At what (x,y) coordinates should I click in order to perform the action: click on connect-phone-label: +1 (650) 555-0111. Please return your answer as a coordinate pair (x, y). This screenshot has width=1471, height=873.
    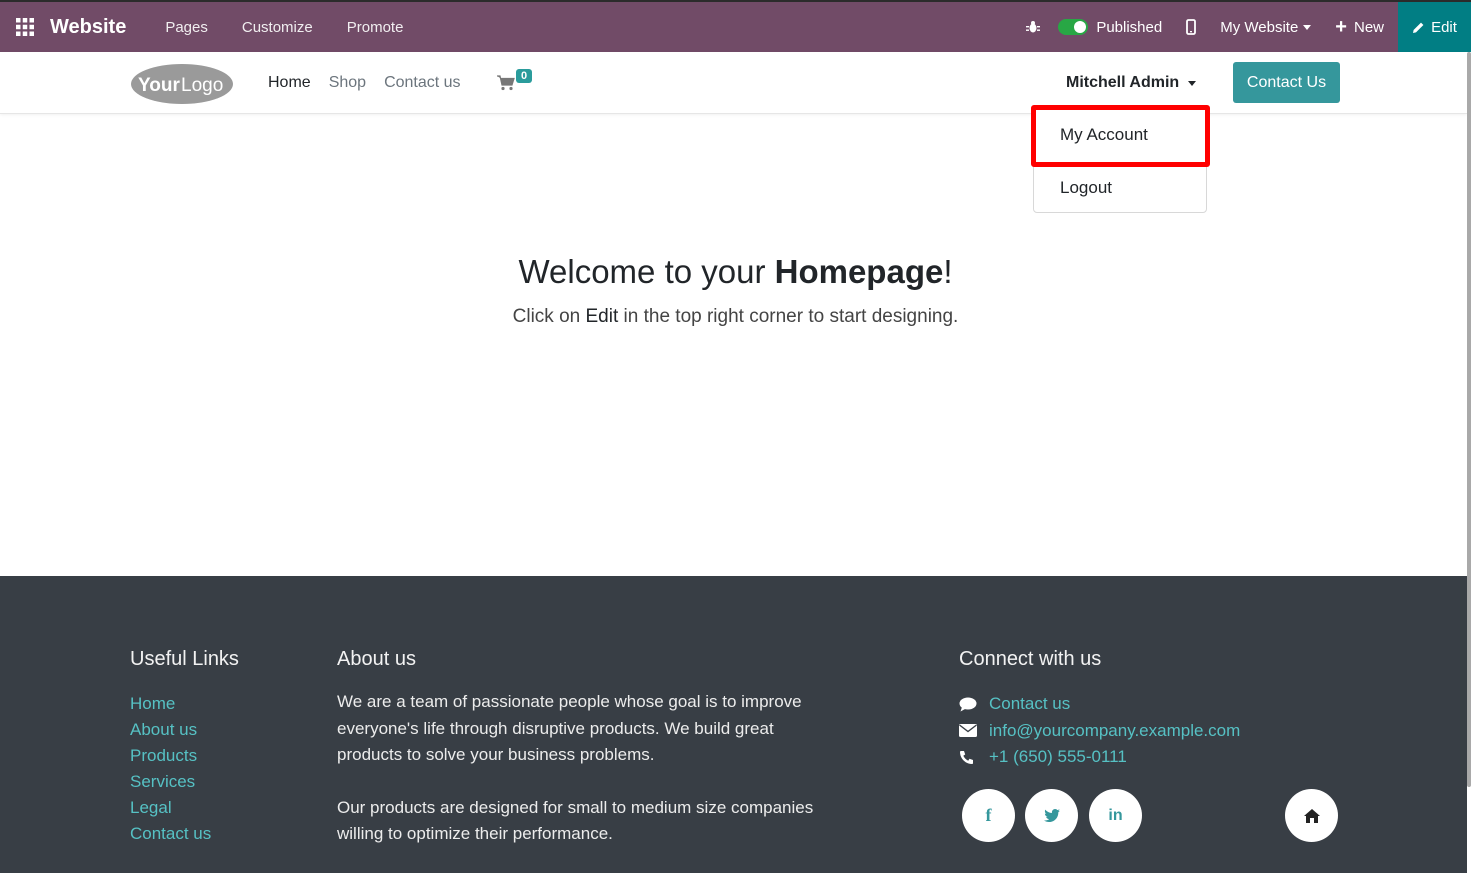
    Looking at the image, I should click on (1058, 756).